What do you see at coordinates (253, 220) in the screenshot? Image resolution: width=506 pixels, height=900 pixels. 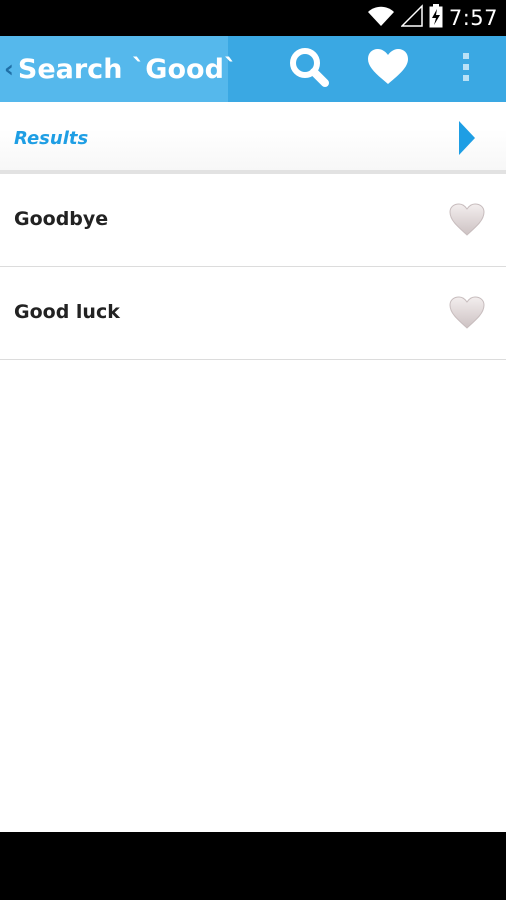 I see `list-item: Goodbye` at bounding box center [253, 220].